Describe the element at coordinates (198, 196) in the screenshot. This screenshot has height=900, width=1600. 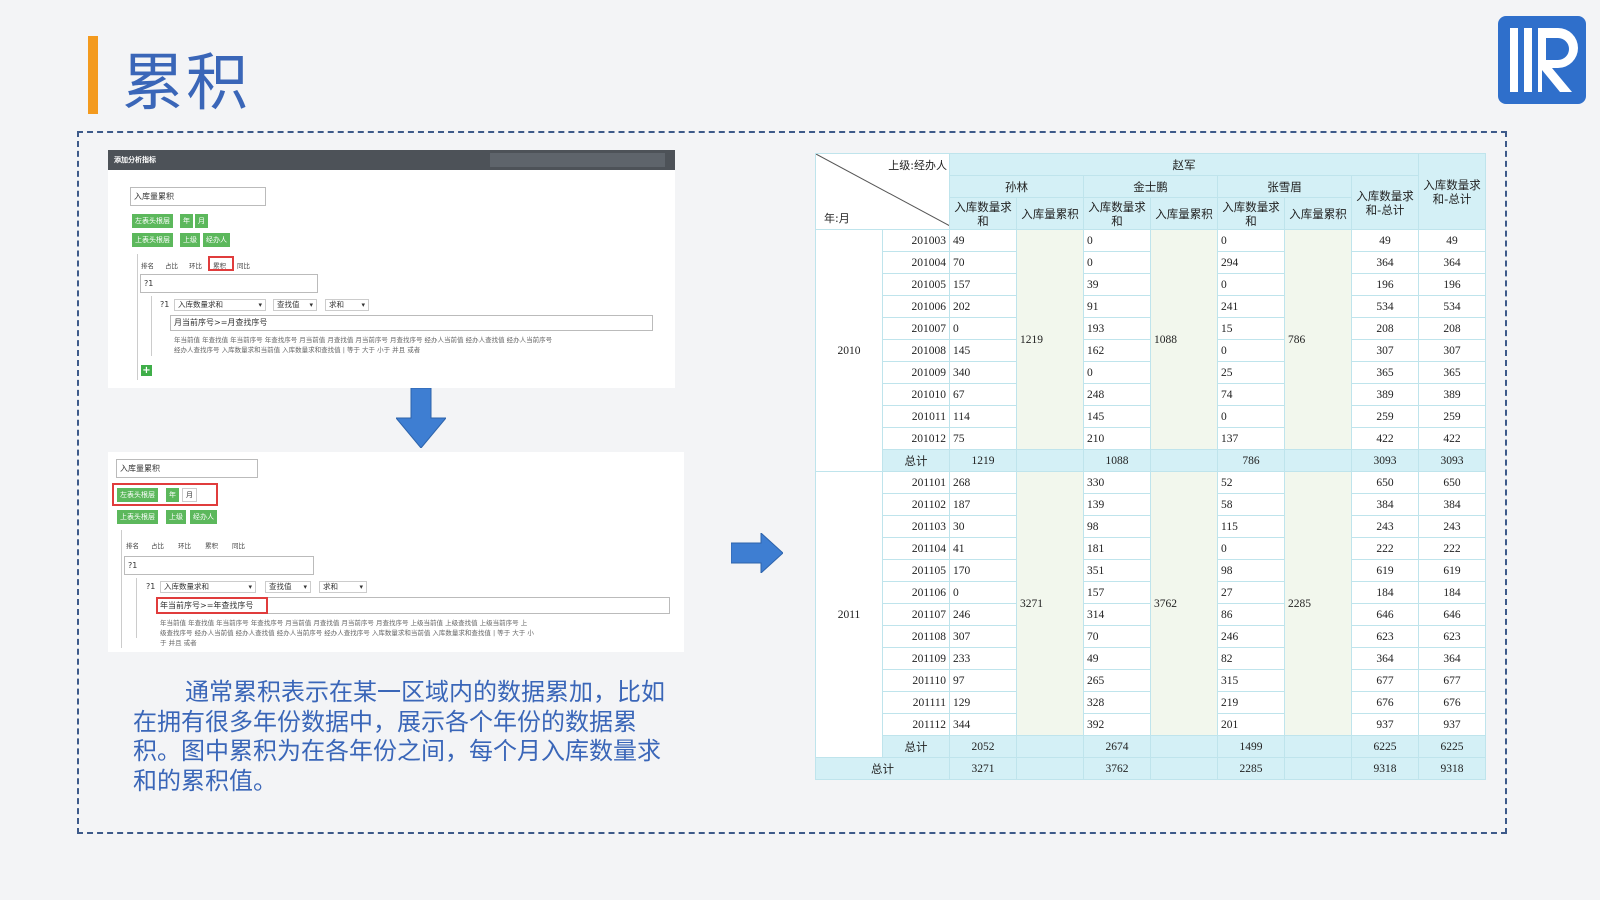
I see `metric-name-input: 入库量累积` at that location.